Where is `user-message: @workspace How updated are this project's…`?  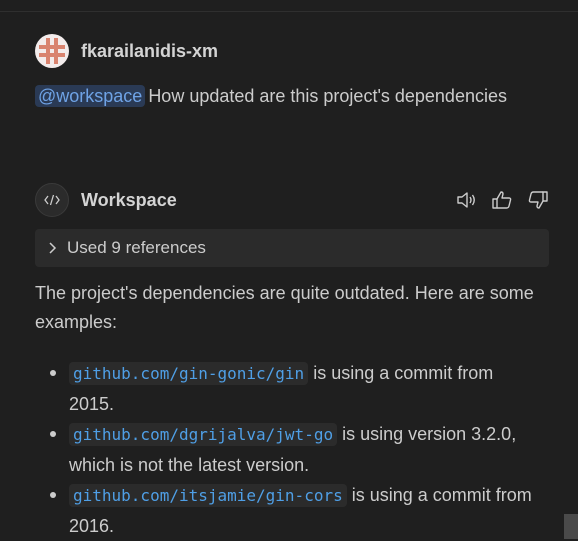 user-message: @workspace How updated are this project's… is located at coordinates (275, 96).